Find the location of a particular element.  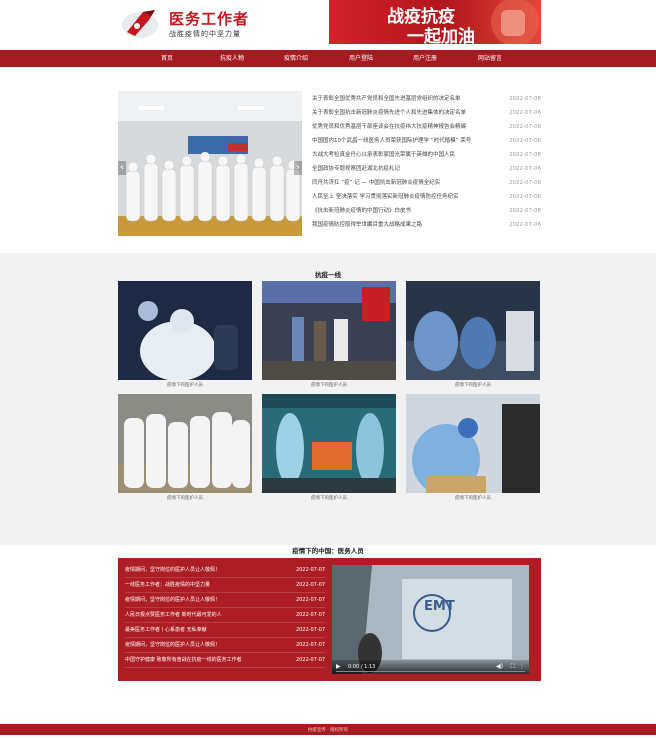

news-title: 《抗击新冠肺炎疫情的中国行动》白皮书 is located at coordinates (362, 211).